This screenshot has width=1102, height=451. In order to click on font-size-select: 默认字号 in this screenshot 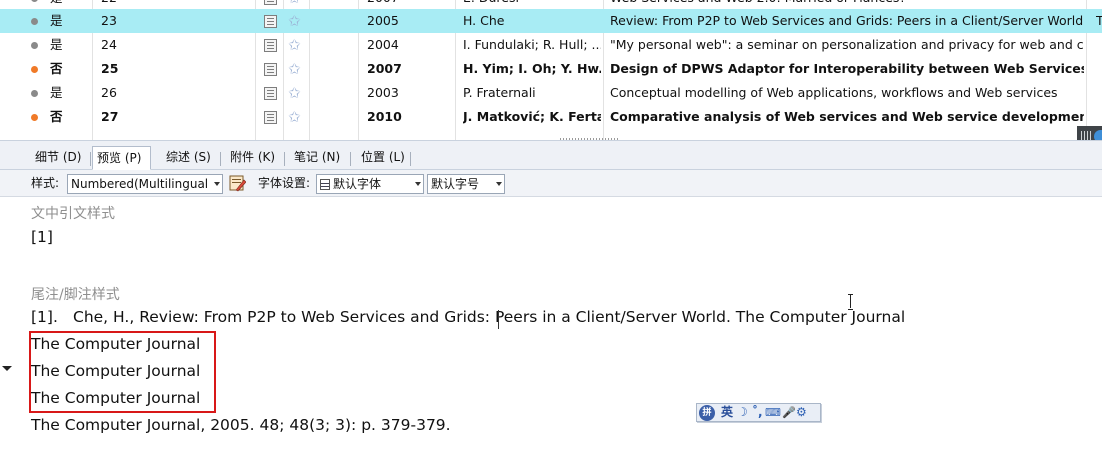, I will do `click(466, 184)`.